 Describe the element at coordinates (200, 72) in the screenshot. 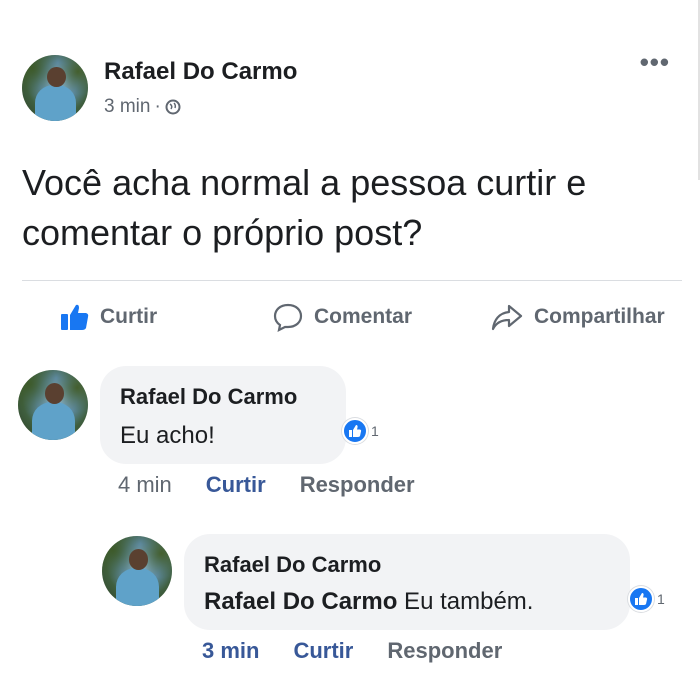

I see `post-author-name: Rafael Do Carmo` at that location.